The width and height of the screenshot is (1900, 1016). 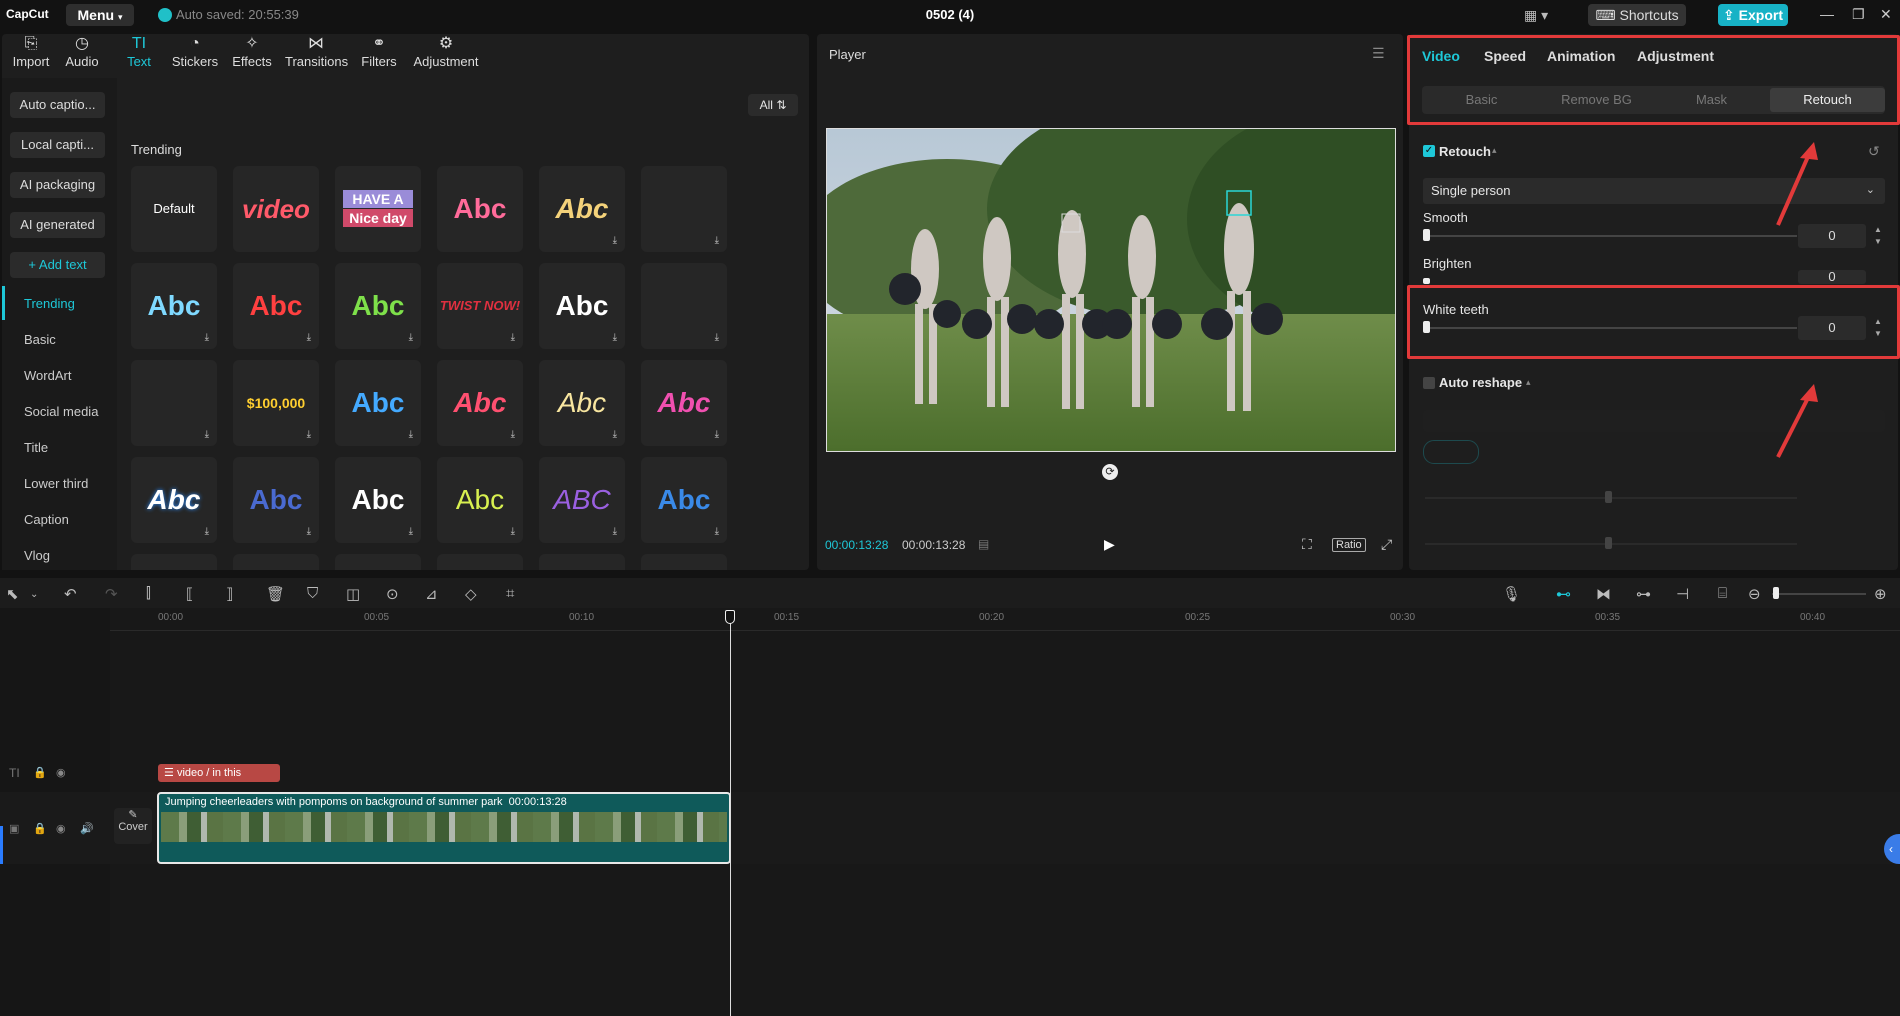 What do you see at coordinates (378, 209) in the screenshot?
I see `text-template-tile: HAVE A Nice day` at bounding box center [378, 209].